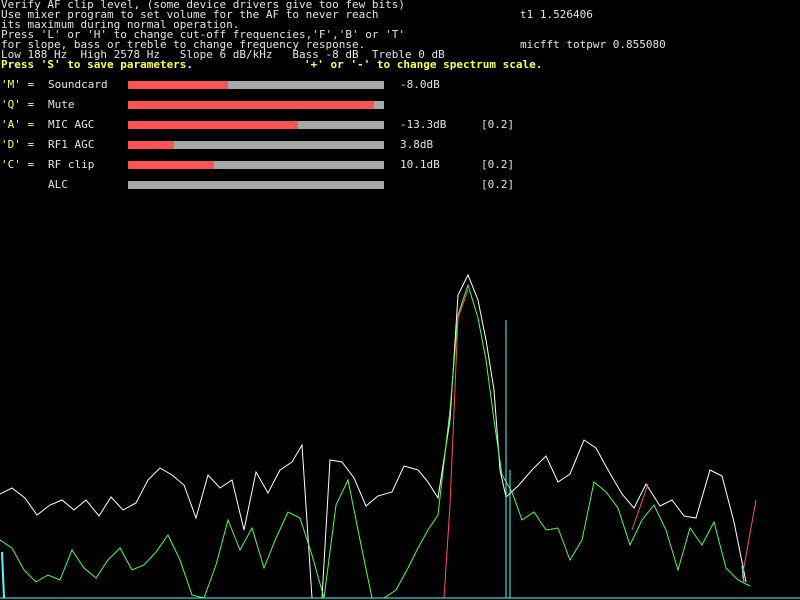  Describe the element at coordinates (749, 539) in the screenshot. I see `spectrum-trace-red-tail` at that location.